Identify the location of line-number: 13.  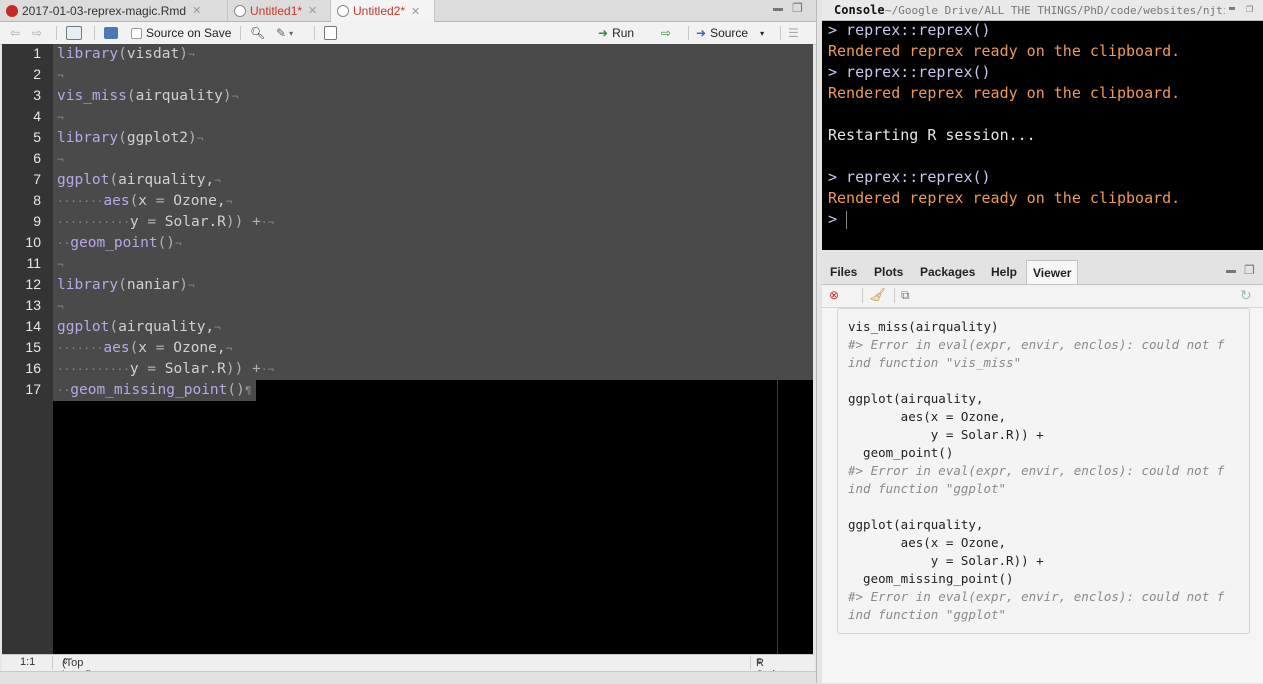
(33, 305).